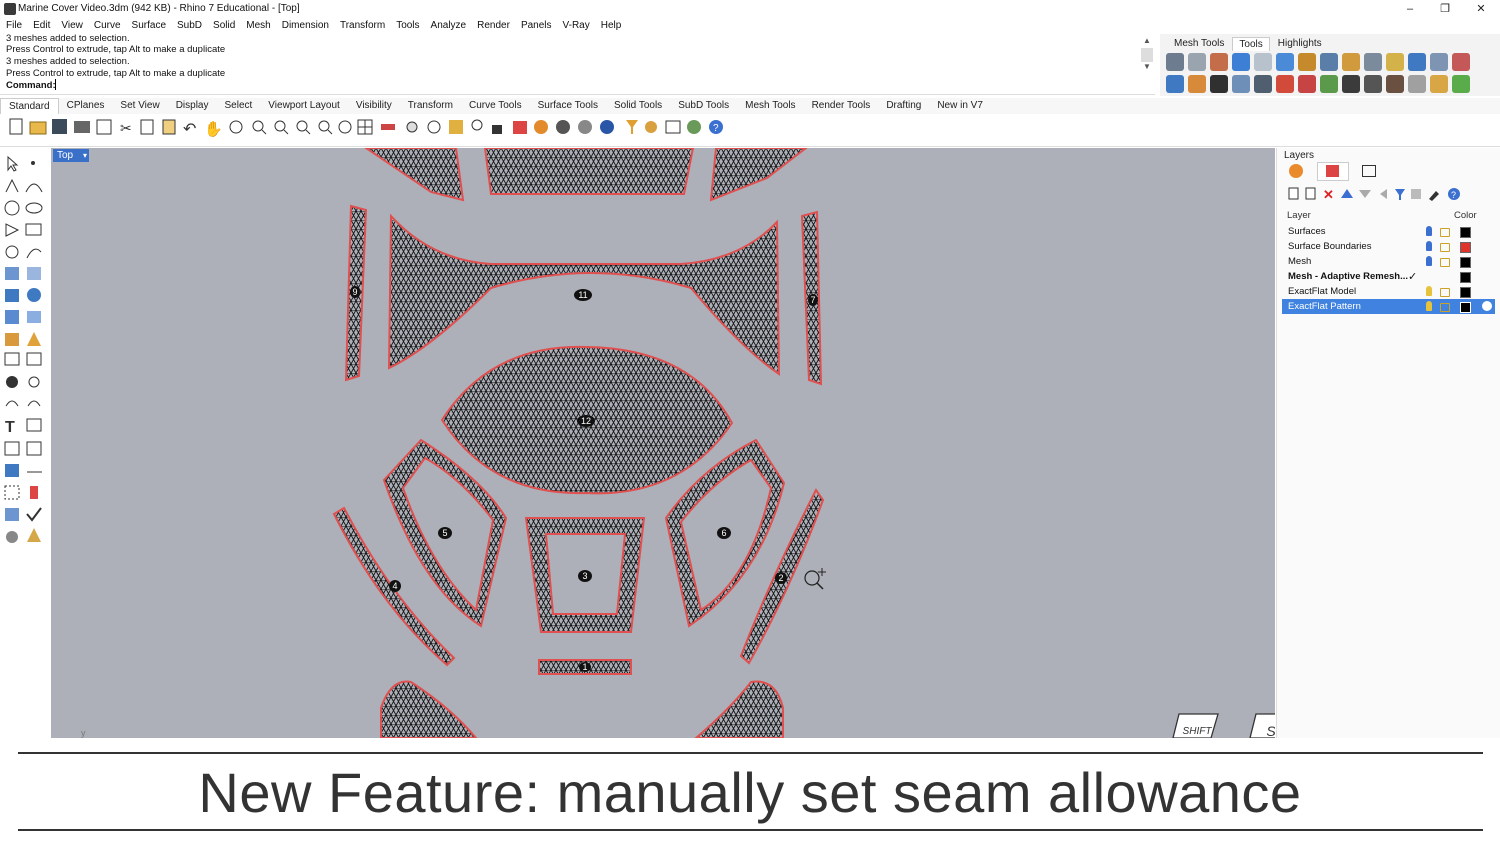 The height and width of the screenshot is (844, 1500). What do you see at coordinates (1388, 246) in the screenshot?
I see `layer-row-surface-boundaries: Surface Boundaries` at bounding box center [1388, 246].